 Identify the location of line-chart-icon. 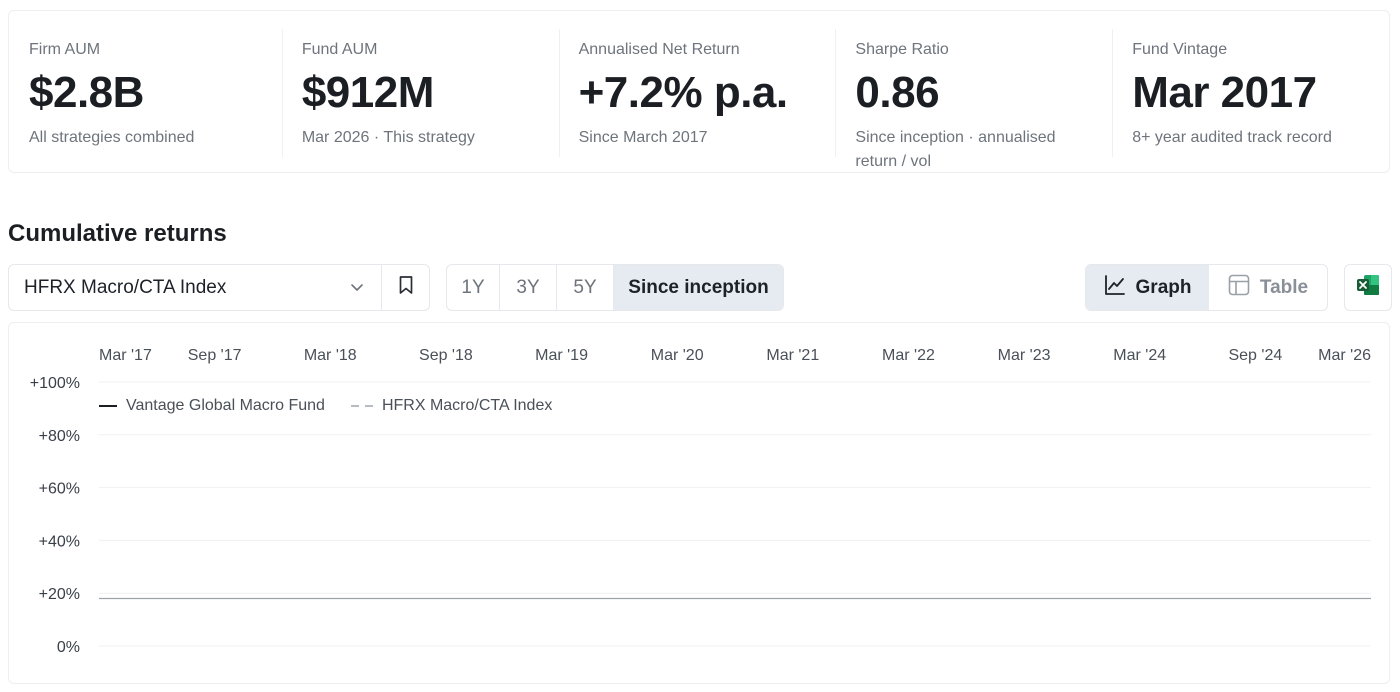
(1115, 288).